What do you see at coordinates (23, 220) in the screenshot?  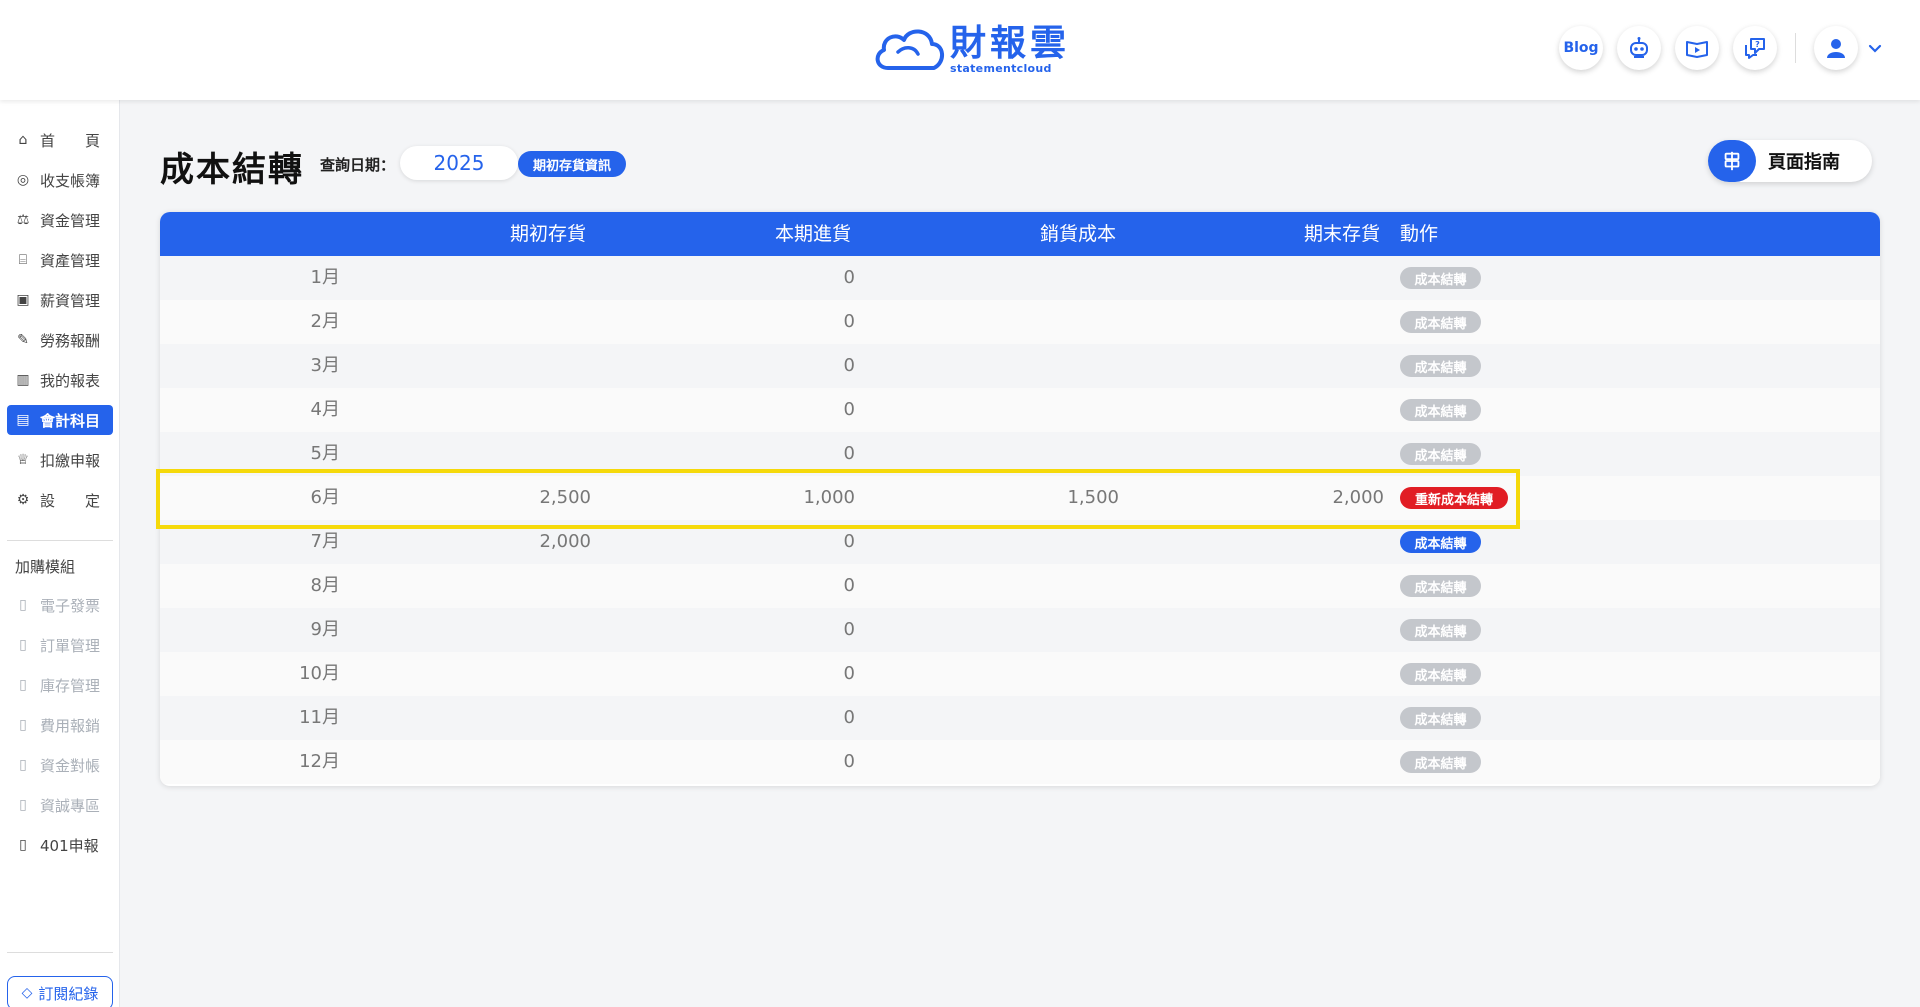 I see `fund-icon: ⚖` at bounding box center [23, 220].